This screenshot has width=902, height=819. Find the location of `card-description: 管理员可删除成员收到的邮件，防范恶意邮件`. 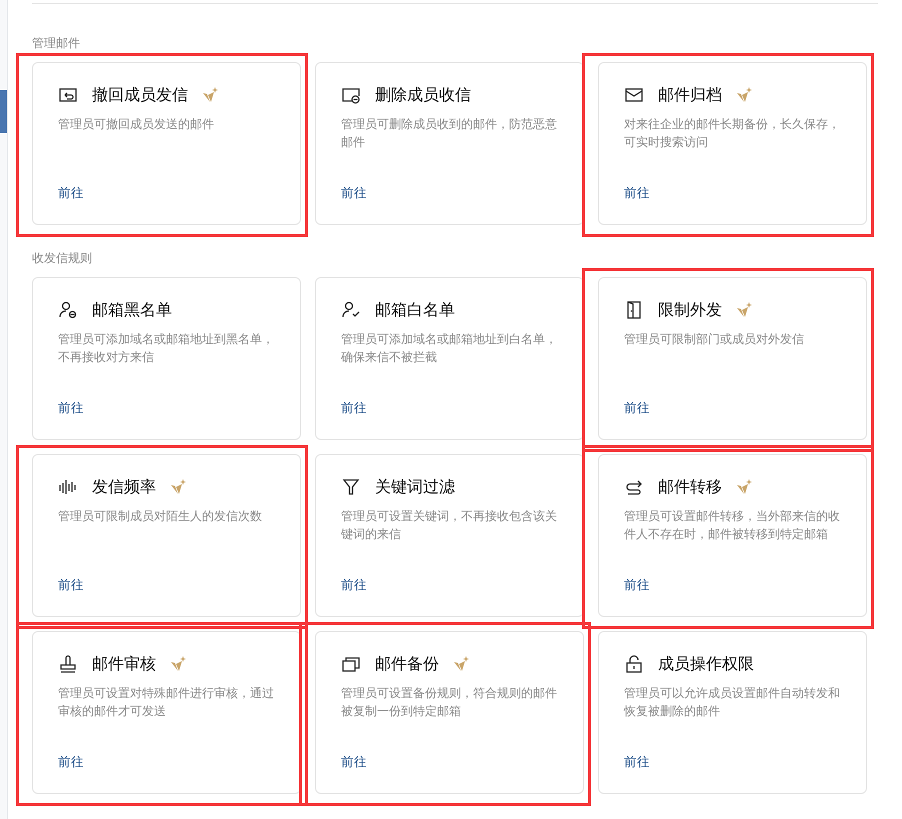

card-description: 管理员可删除成员收到的邮件，防范恶意邮件 is located at coordinates (449, 133).